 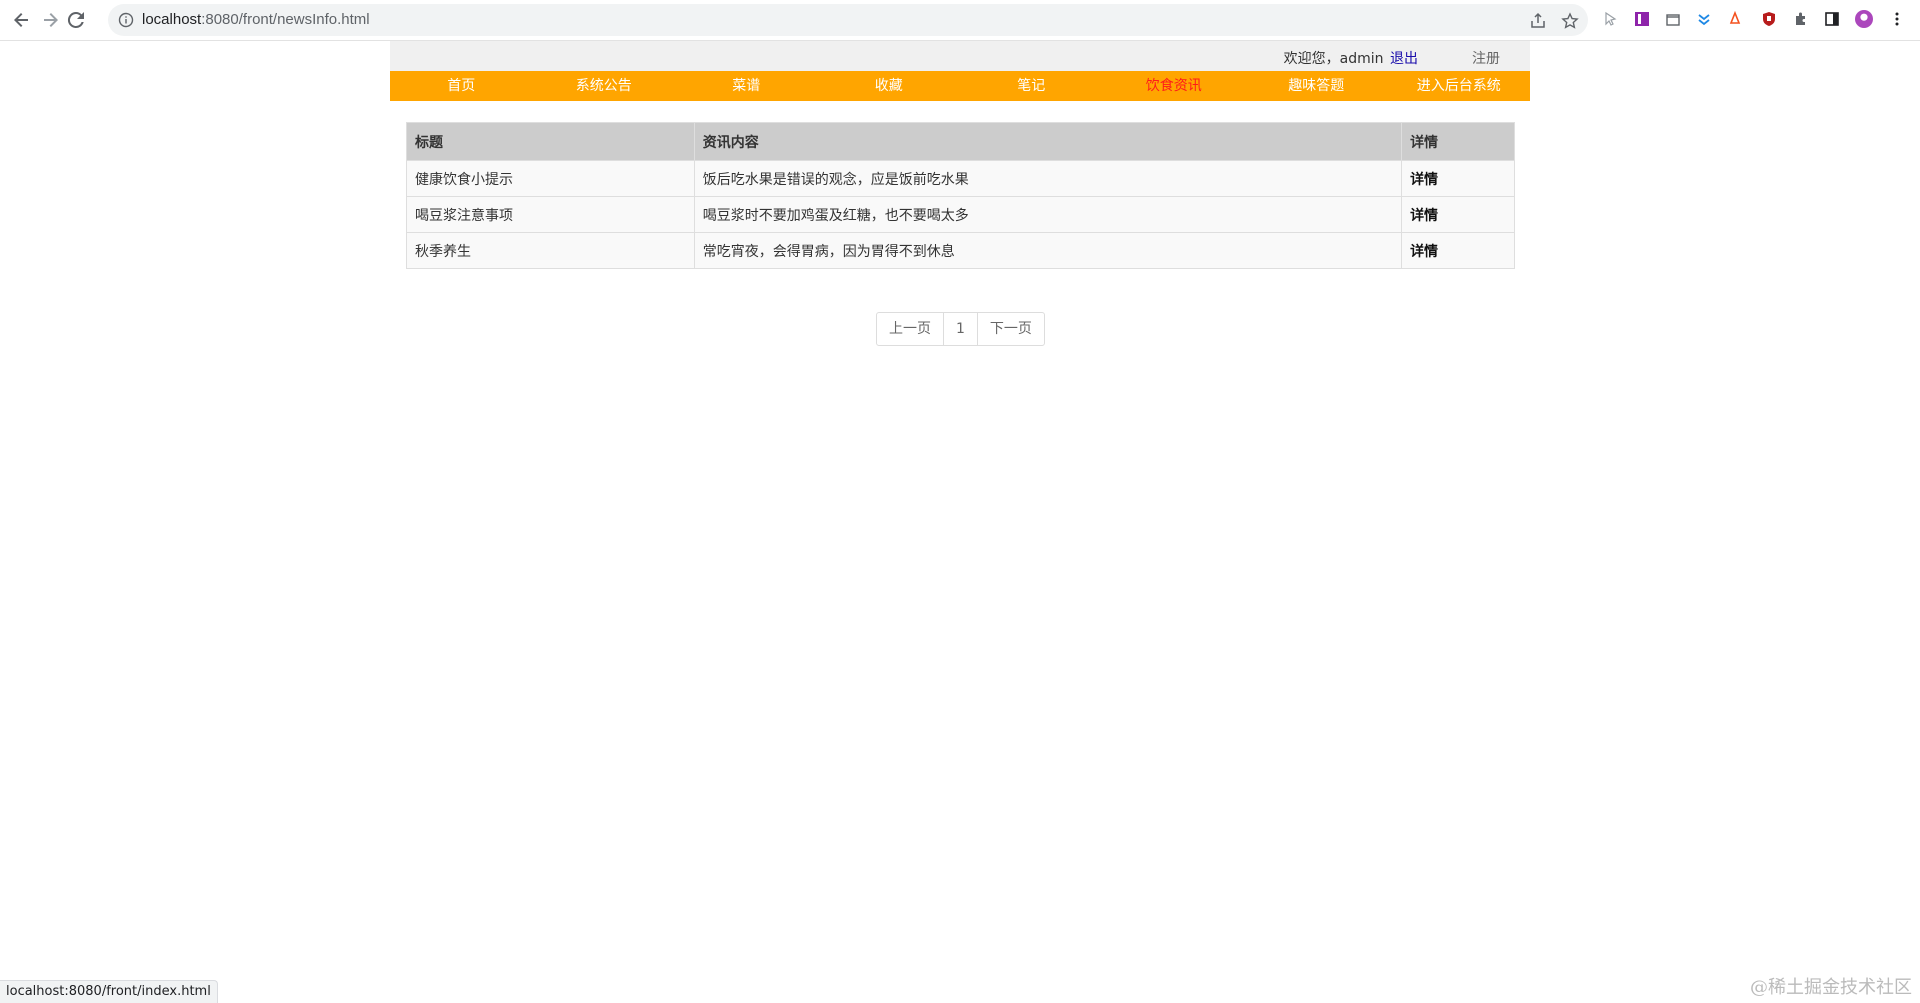 What do you see at coordinates (889, 86) in the screenshot?
I see `nav-favorites: 收藏` at bounding box center [889, 86].